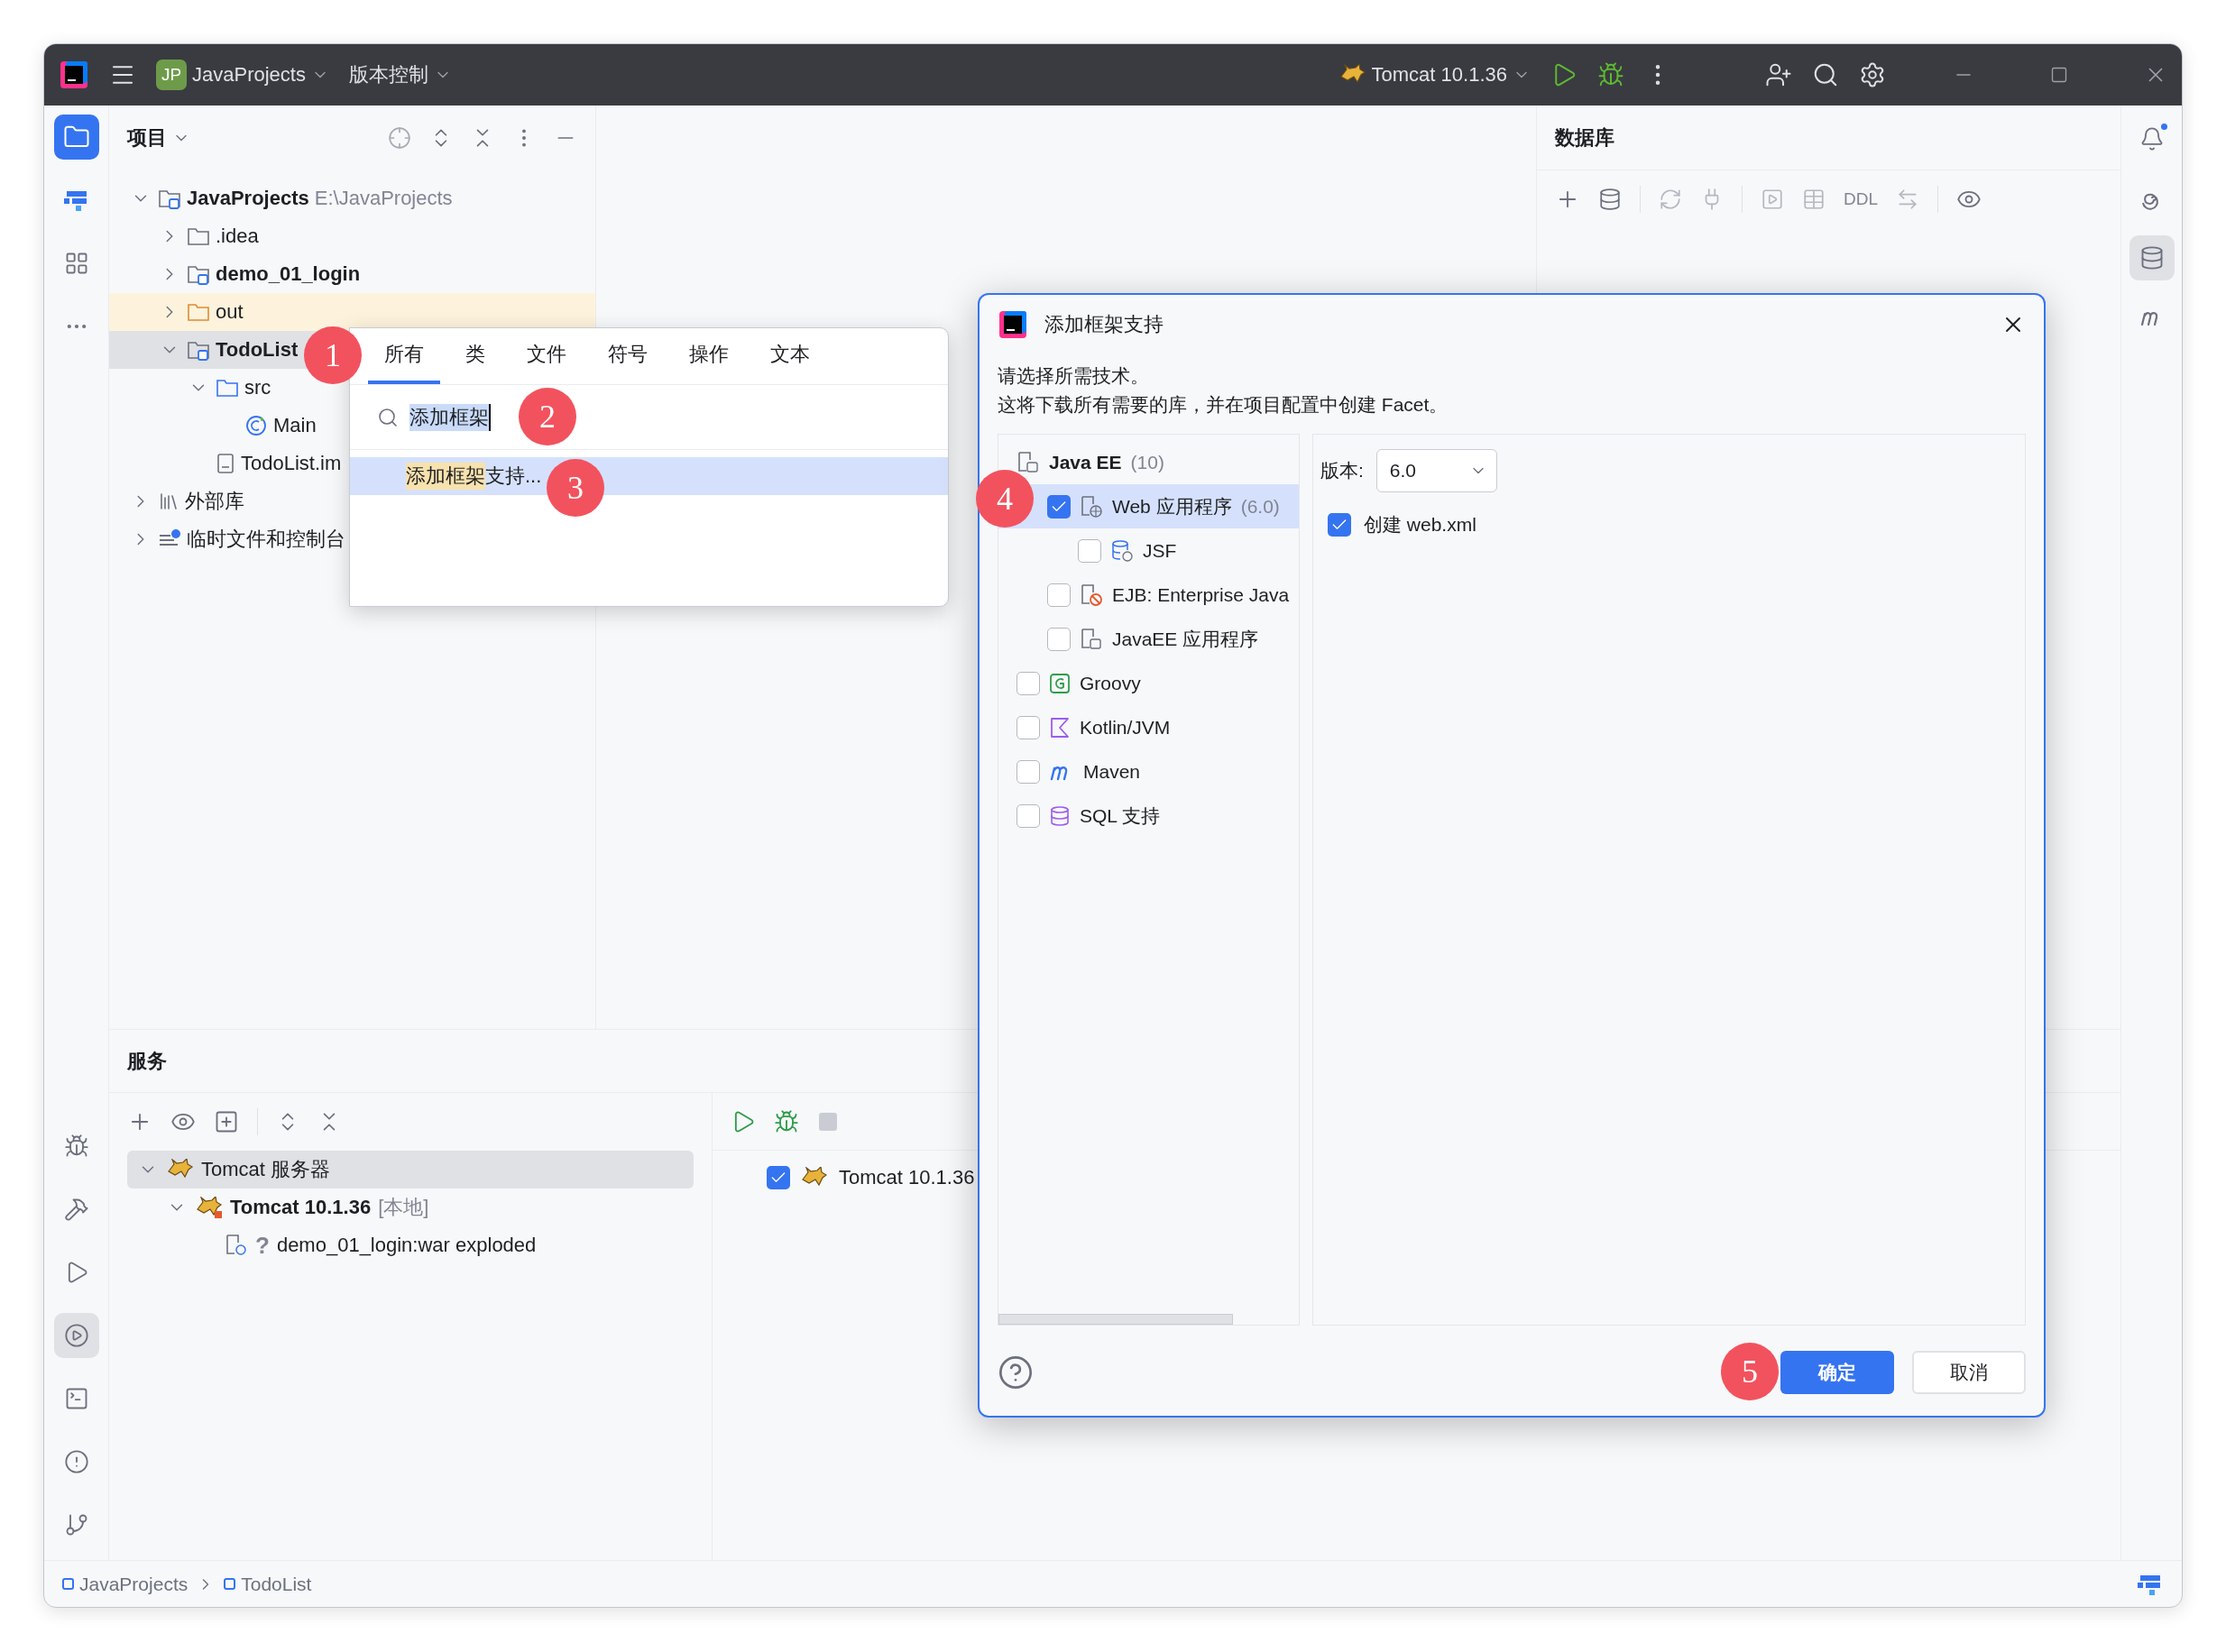 The height and width of the screenshot is (1652, 2226). What do you see at coordinates (237, 237) in the screenshot?
I see `tree-label: .idea` at bounding box center [237, 237].